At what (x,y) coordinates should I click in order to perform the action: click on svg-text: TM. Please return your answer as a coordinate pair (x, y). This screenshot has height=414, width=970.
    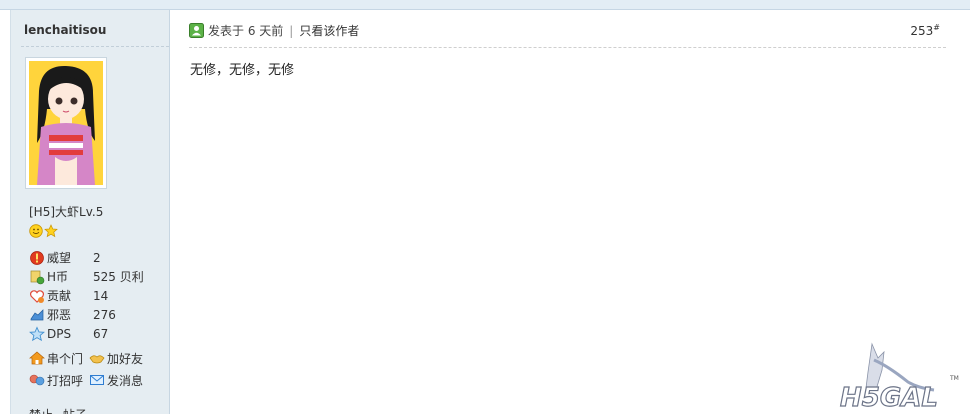
    Looking at the image, I should click on (954, 378).